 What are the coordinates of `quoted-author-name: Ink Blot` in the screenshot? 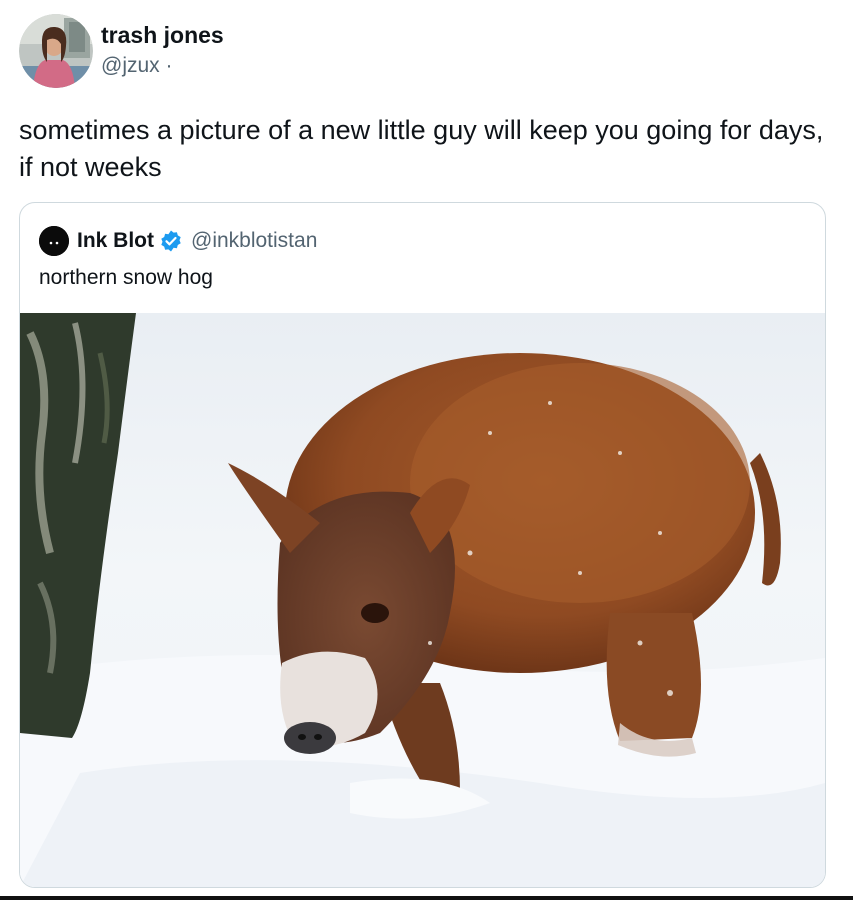 It's located at (115, 241).